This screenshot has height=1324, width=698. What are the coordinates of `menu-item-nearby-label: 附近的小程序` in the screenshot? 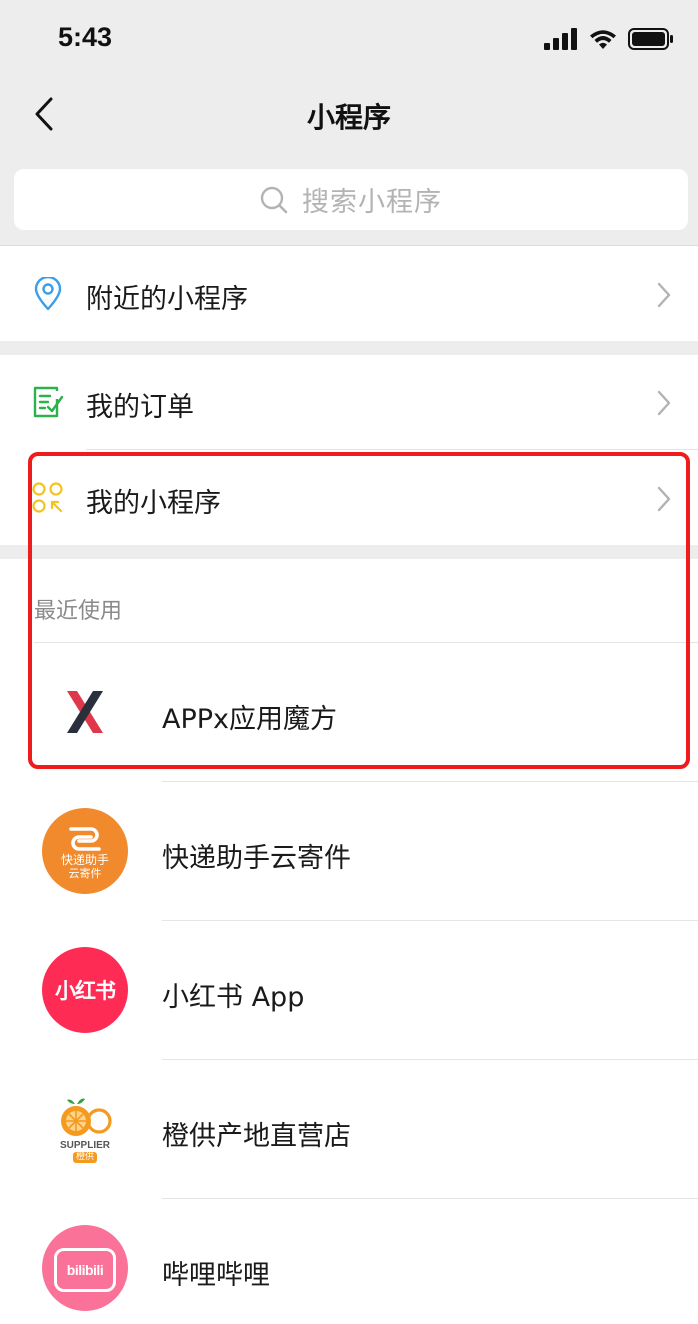 It's located at (167, 299).